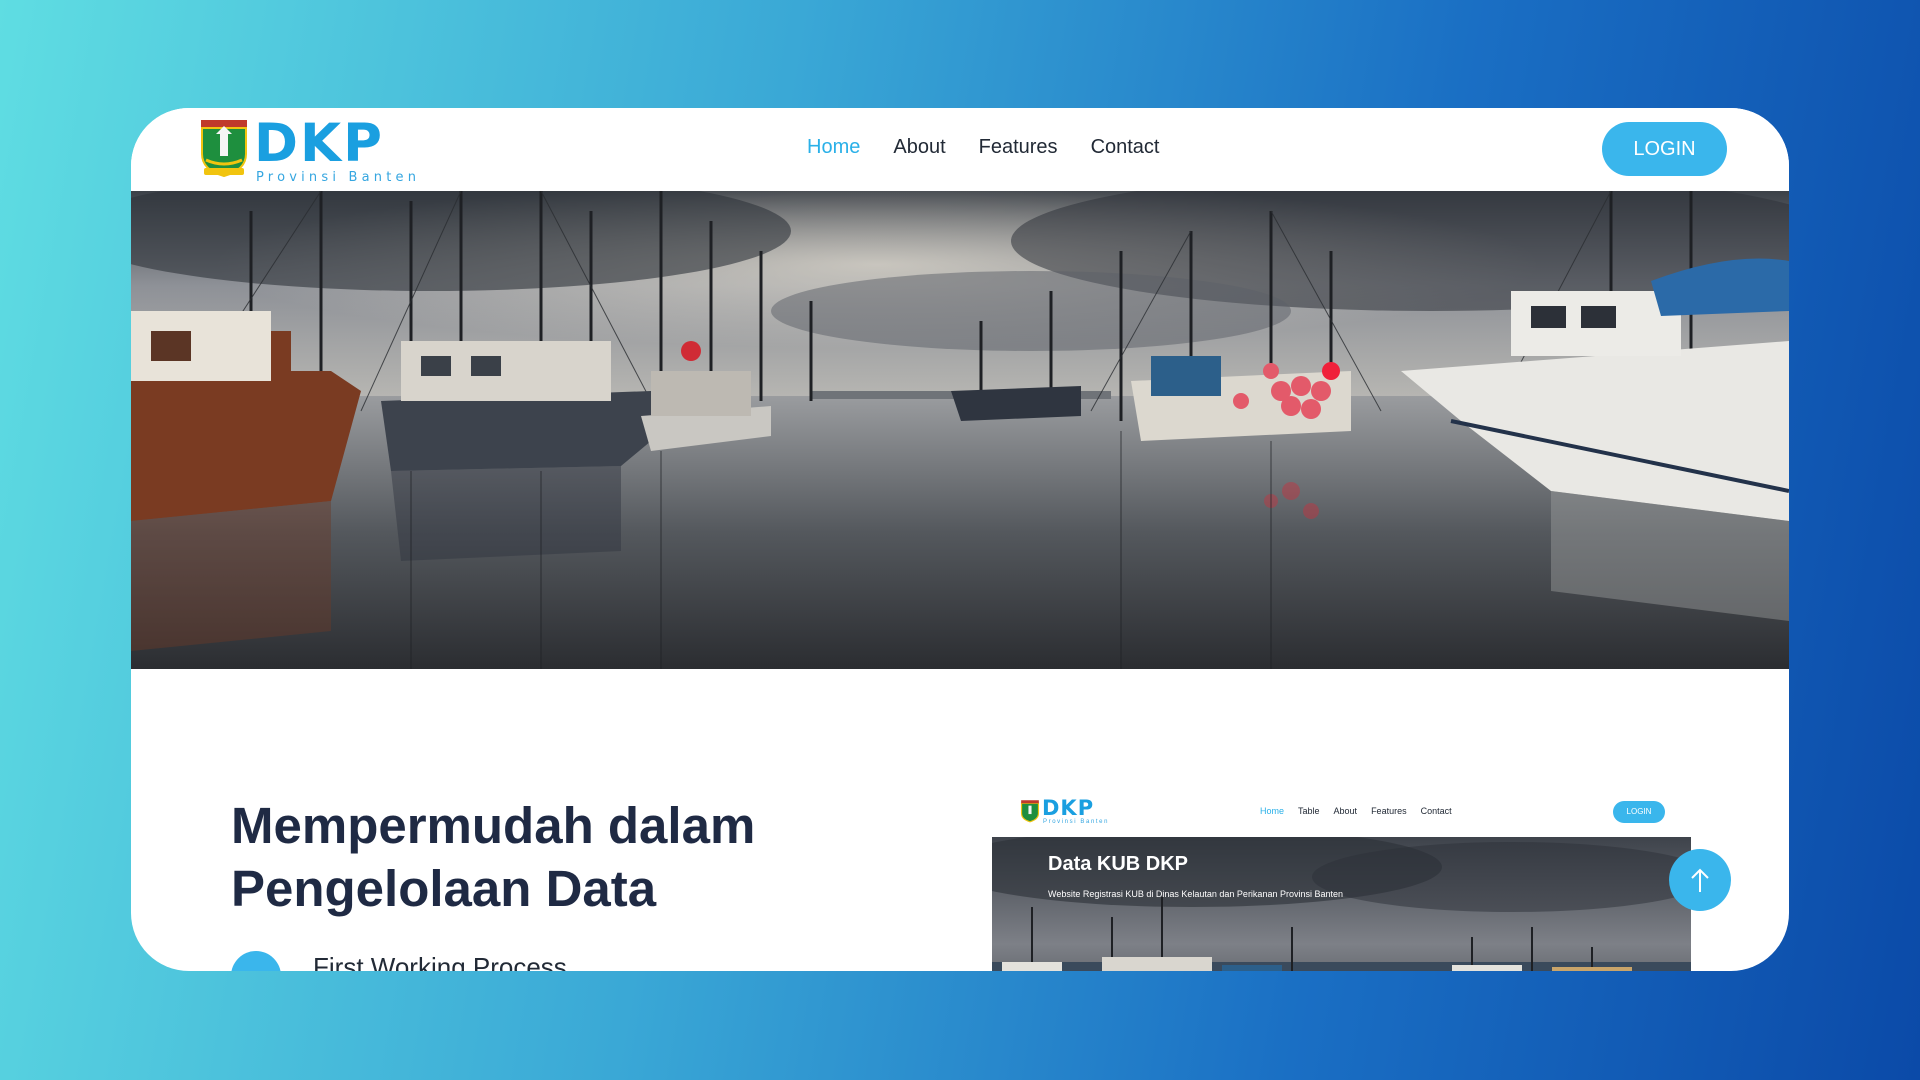  I want to click on preview-brand-name: DKP, so click(1068, 808).